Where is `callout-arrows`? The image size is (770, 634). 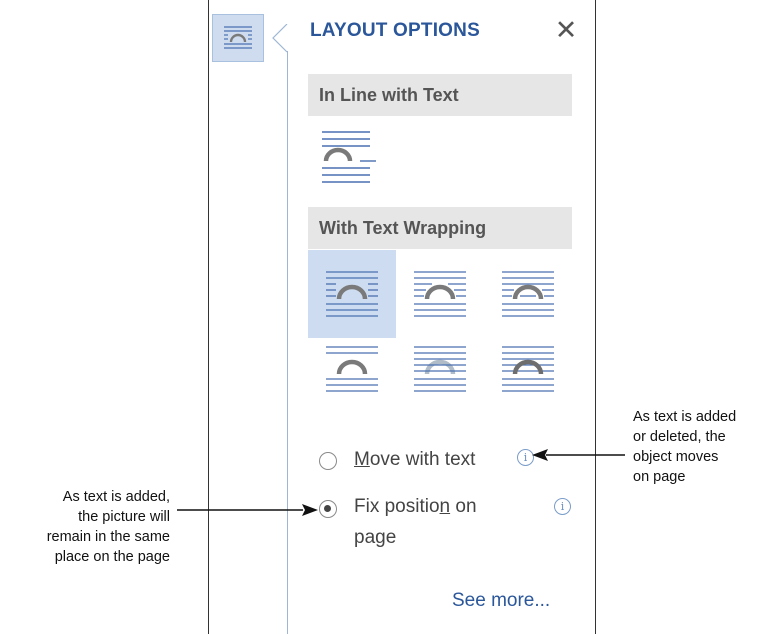
callout-arrows is located at coordinates (401, 482).